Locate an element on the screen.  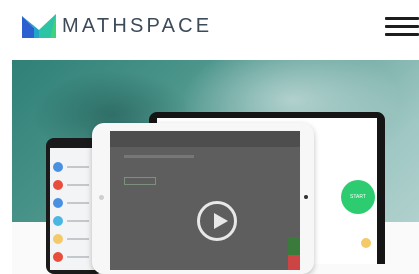
tablet-camera-icon is located at coordinates (101, 197).